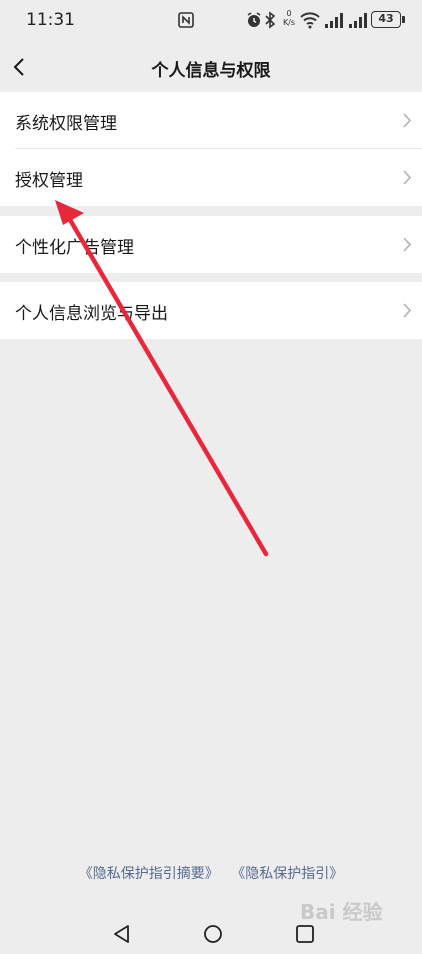 The width and height of the screenshot is (422, 954). What do you see at coordinates (310, 20) in the screenshot?
I see `wifi-icon` at bounding box center [310, 20].